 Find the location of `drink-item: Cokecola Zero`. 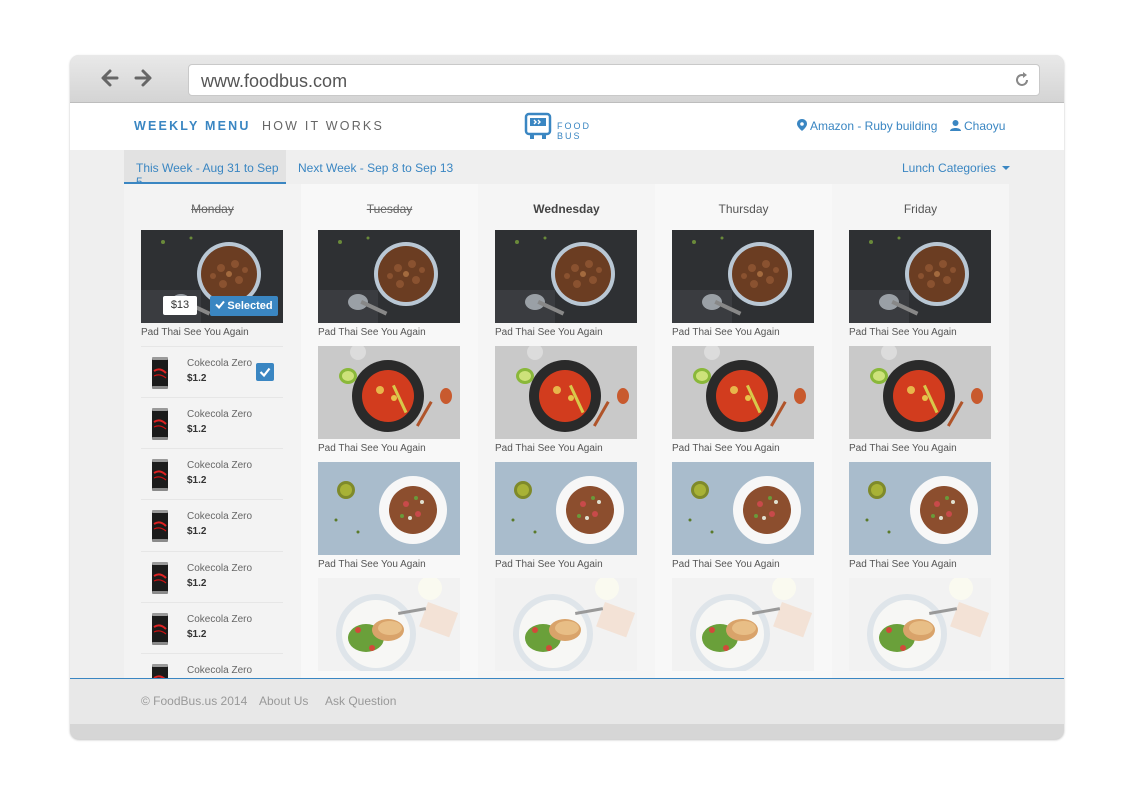

drink-item: Cokecola Zero is located at coordinates (212, 665).